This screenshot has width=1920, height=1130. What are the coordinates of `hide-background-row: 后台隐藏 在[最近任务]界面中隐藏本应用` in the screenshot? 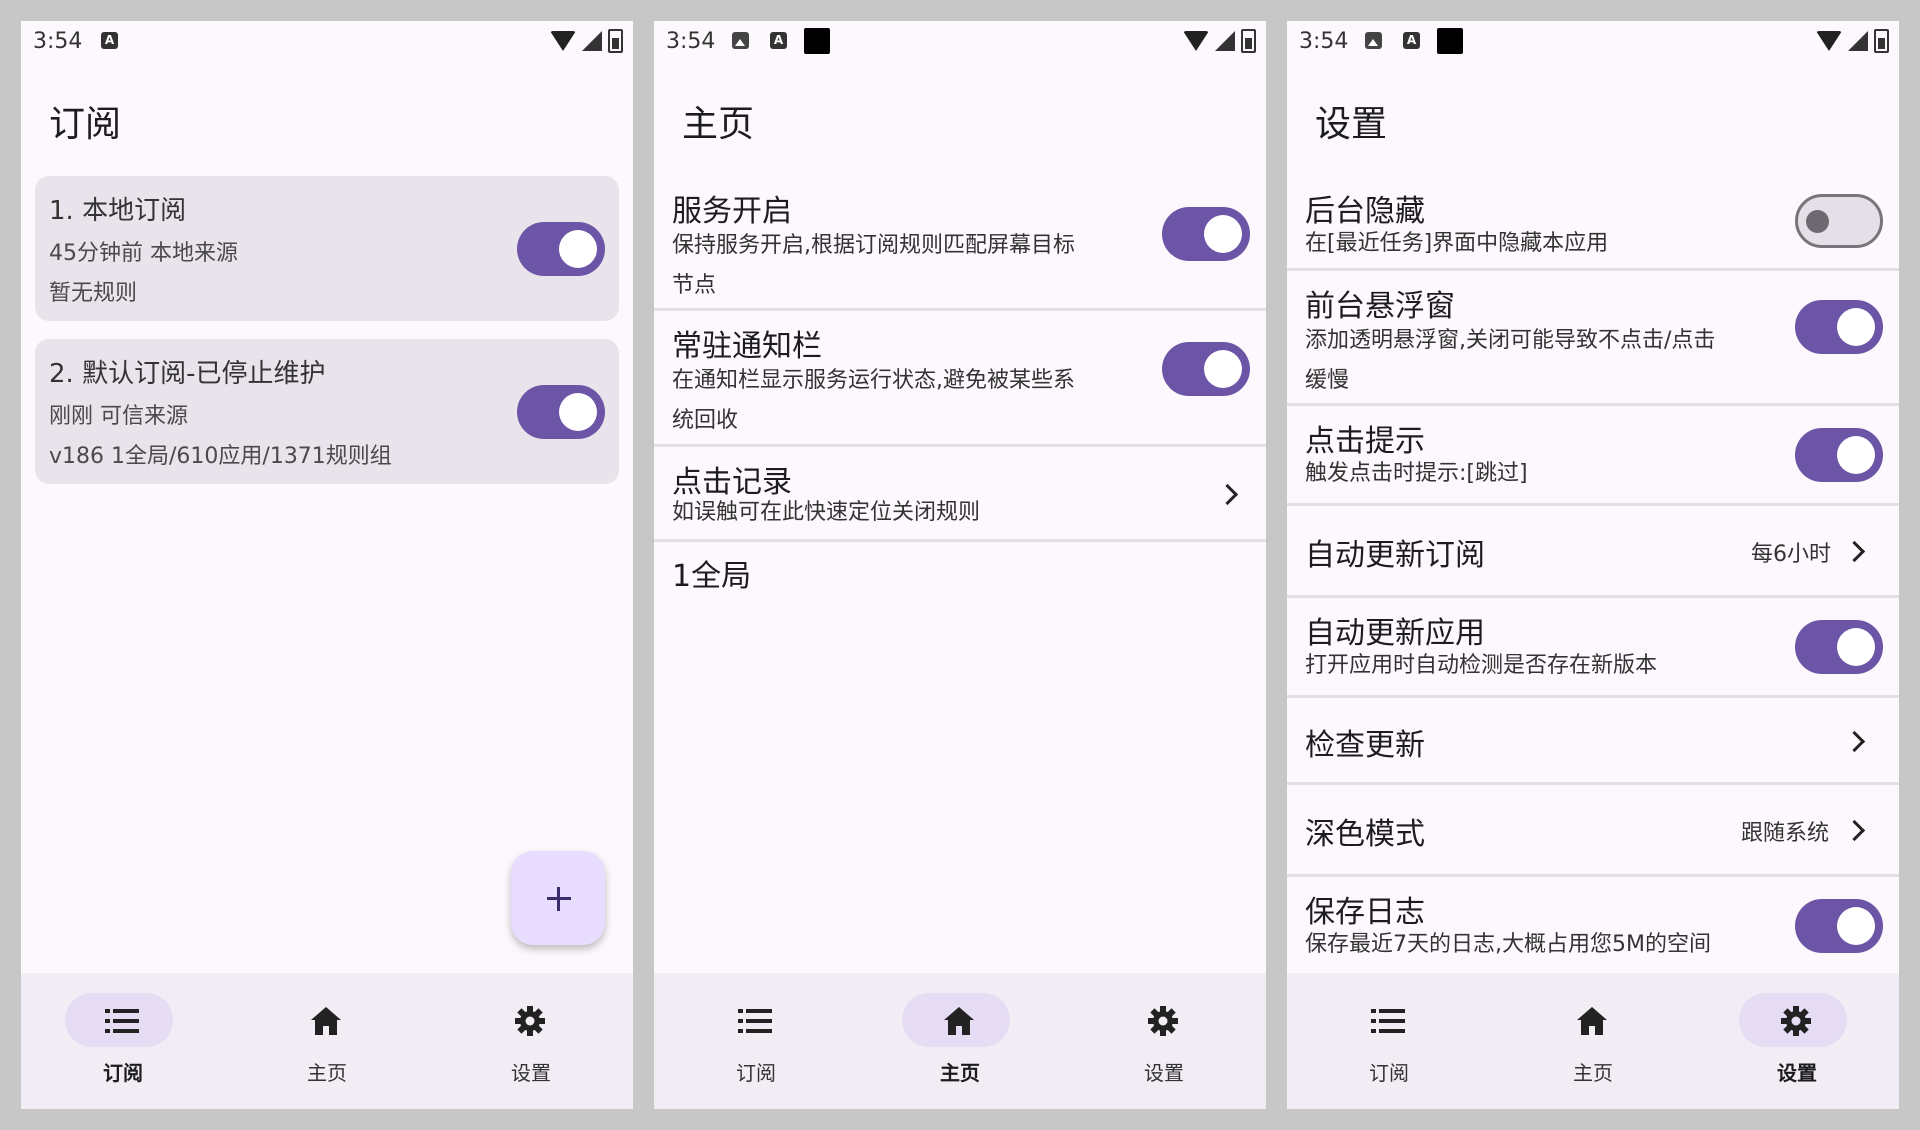 It's located at (1593, 223).